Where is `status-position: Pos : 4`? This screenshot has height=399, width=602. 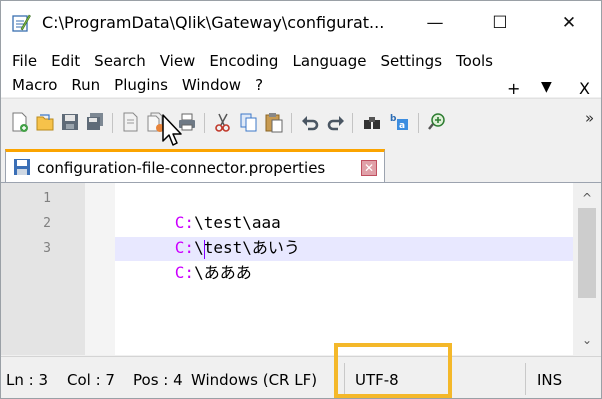
status-position: Pos : 4 is located at coordinates (158, 380).